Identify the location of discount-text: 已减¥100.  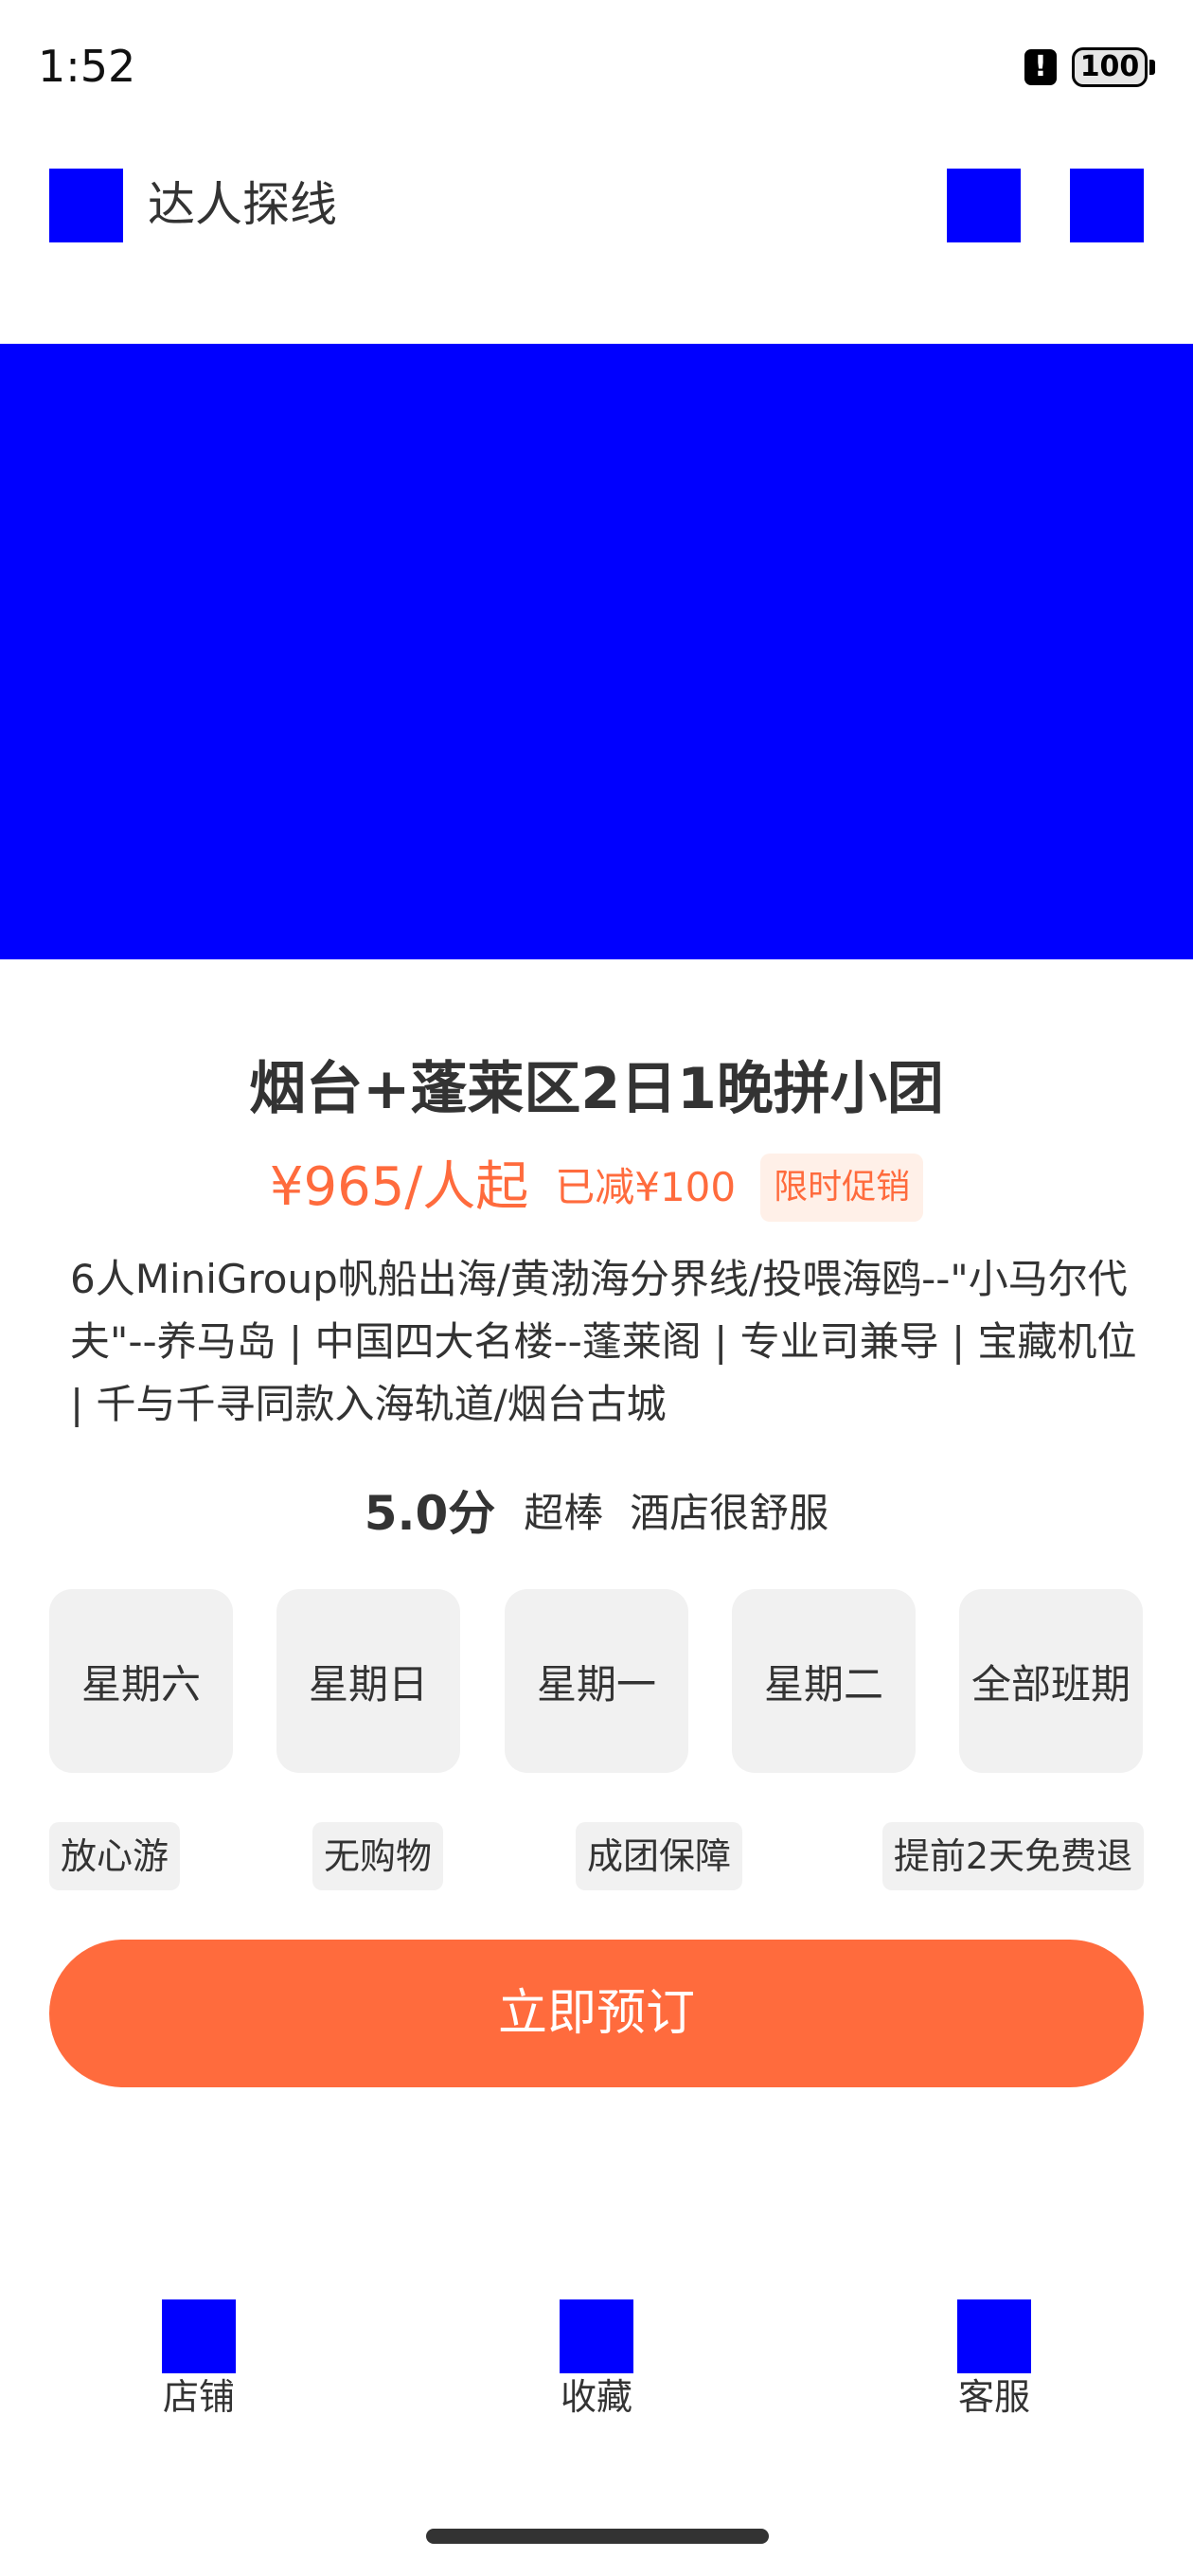
(646, 1187).